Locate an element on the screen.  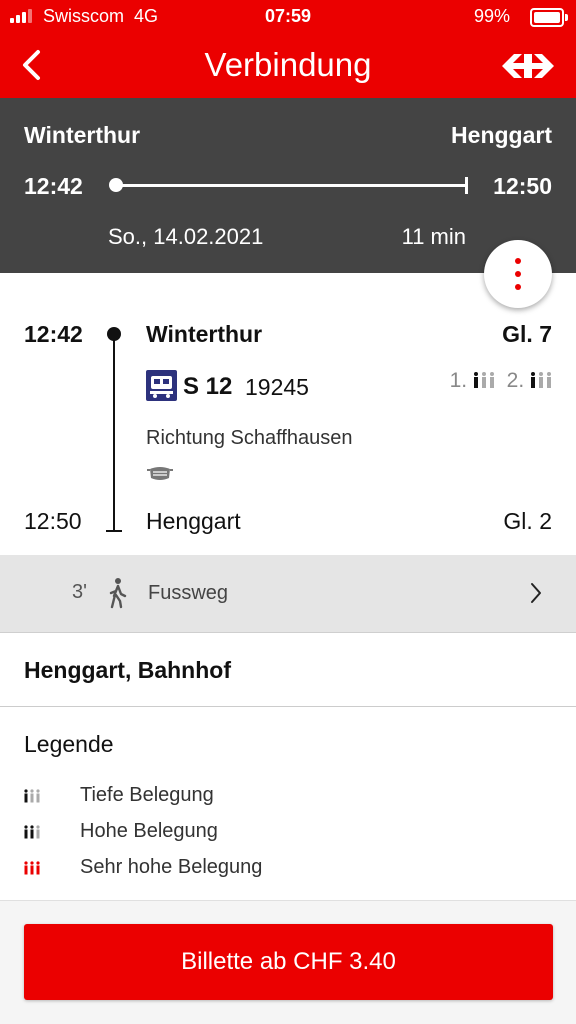
train-icon is located at coordinates (161, 385).